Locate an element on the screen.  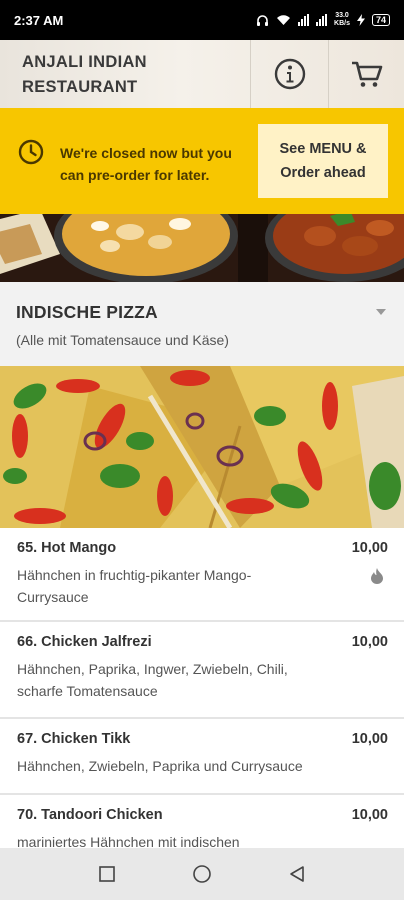
see-menu-order-ahead-button: See MENU & Order ahead is located at coordinates (323, 161).